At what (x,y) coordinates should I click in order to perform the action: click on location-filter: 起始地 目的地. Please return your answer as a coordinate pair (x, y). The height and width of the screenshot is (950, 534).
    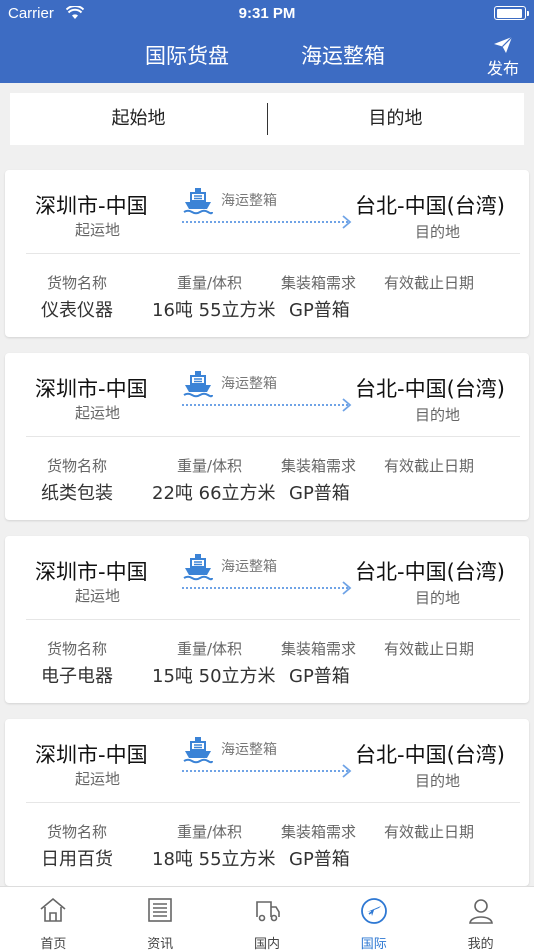
    Looking at the image, I should click on (267, 119).